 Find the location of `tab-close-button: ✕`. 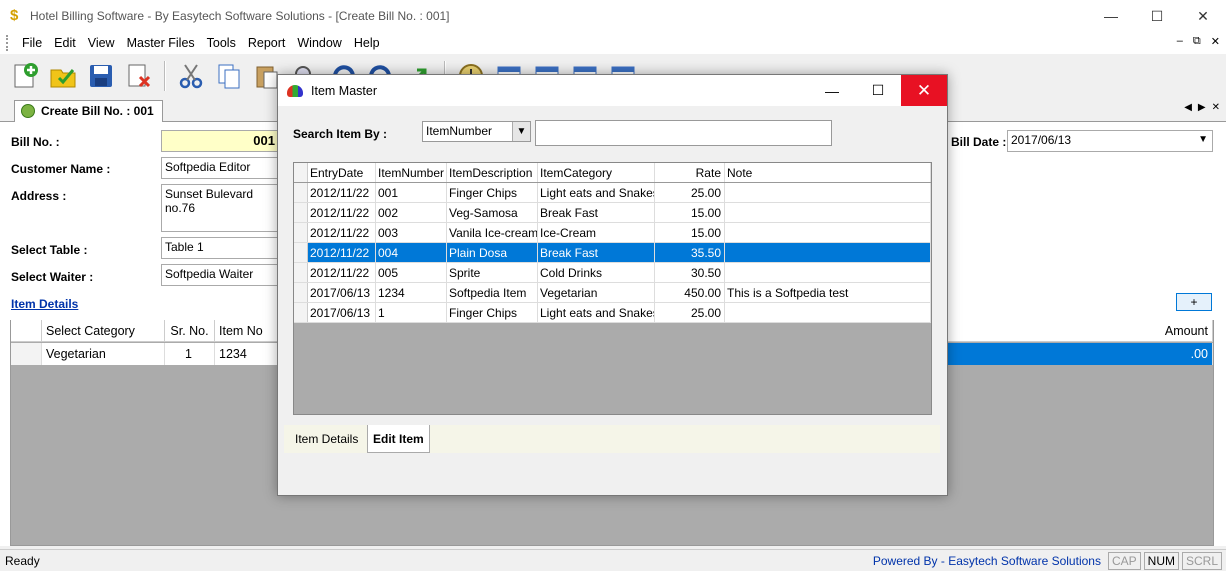

tab-close-button: ✕ is located at coordinates (1216, 107).